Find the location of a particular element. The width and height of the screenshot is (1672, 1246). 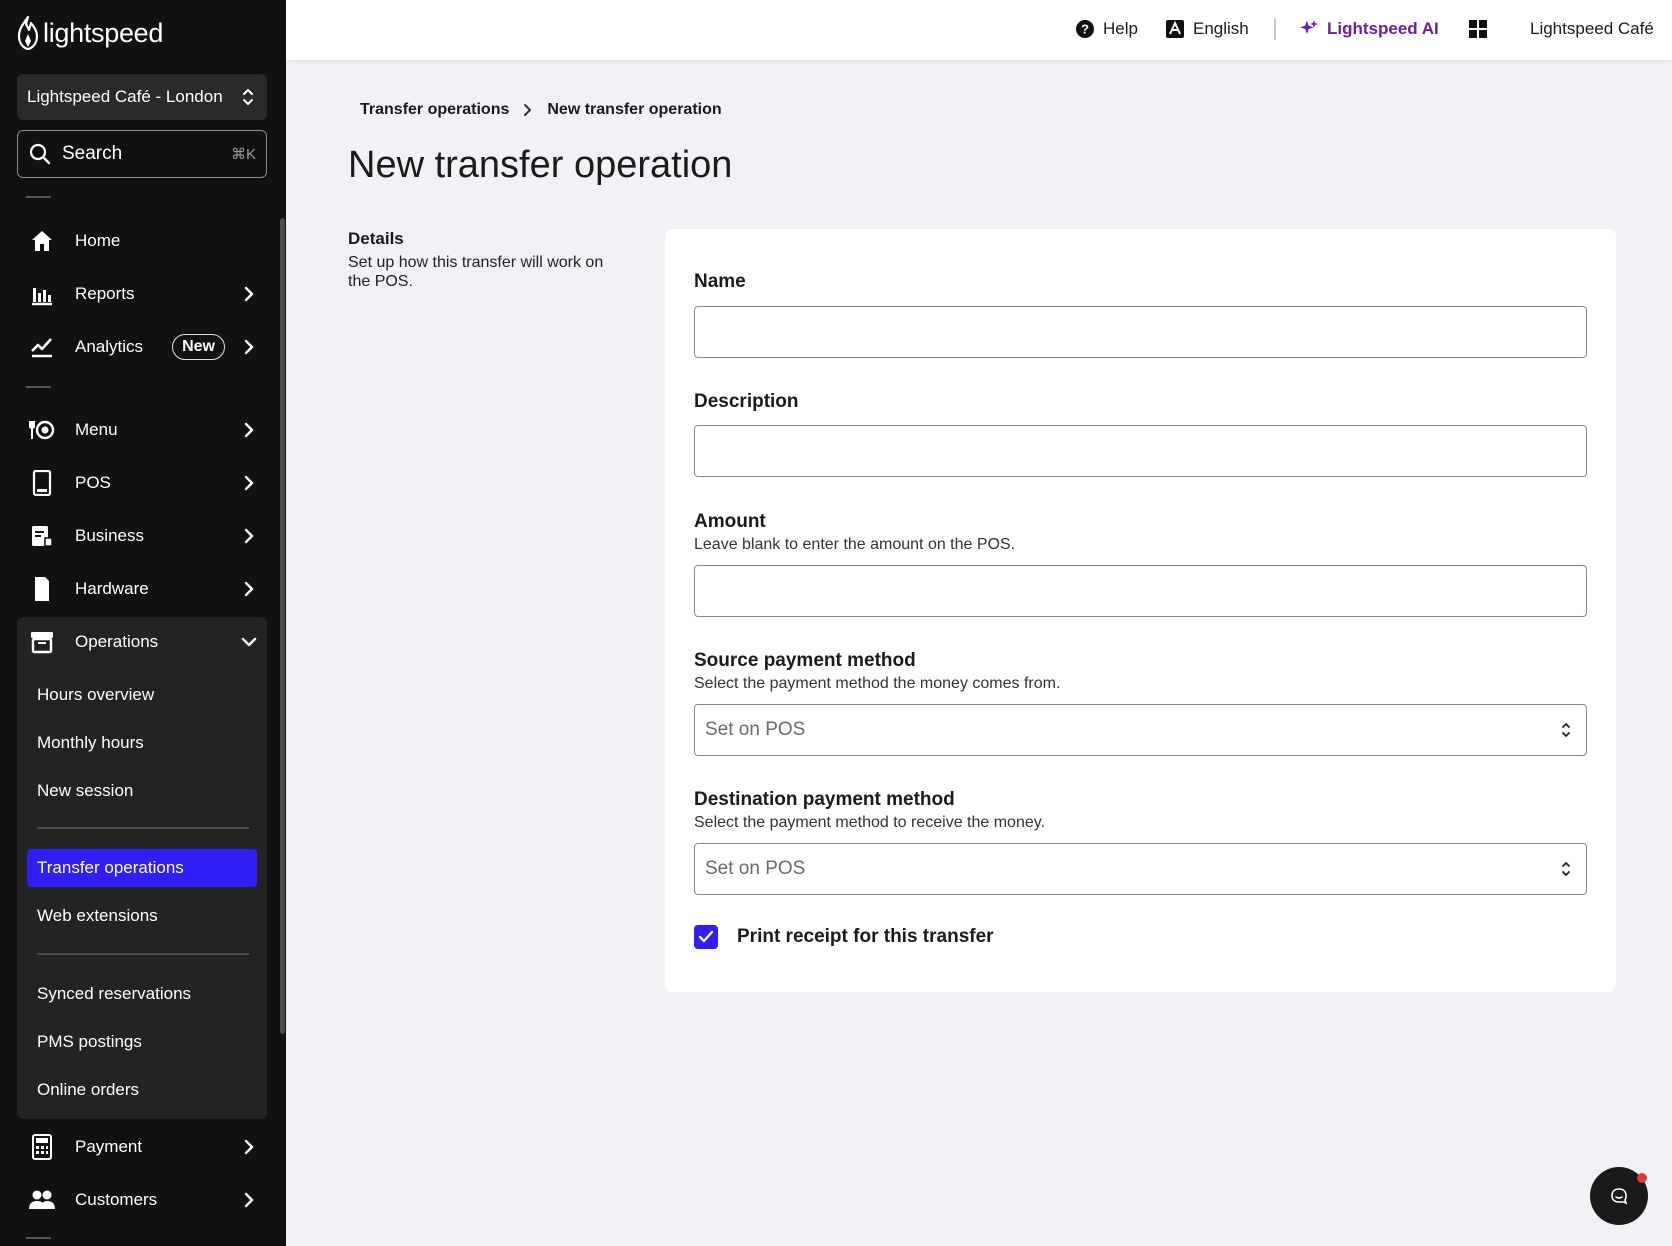

flame-icon is located at coordinates (28, 33).